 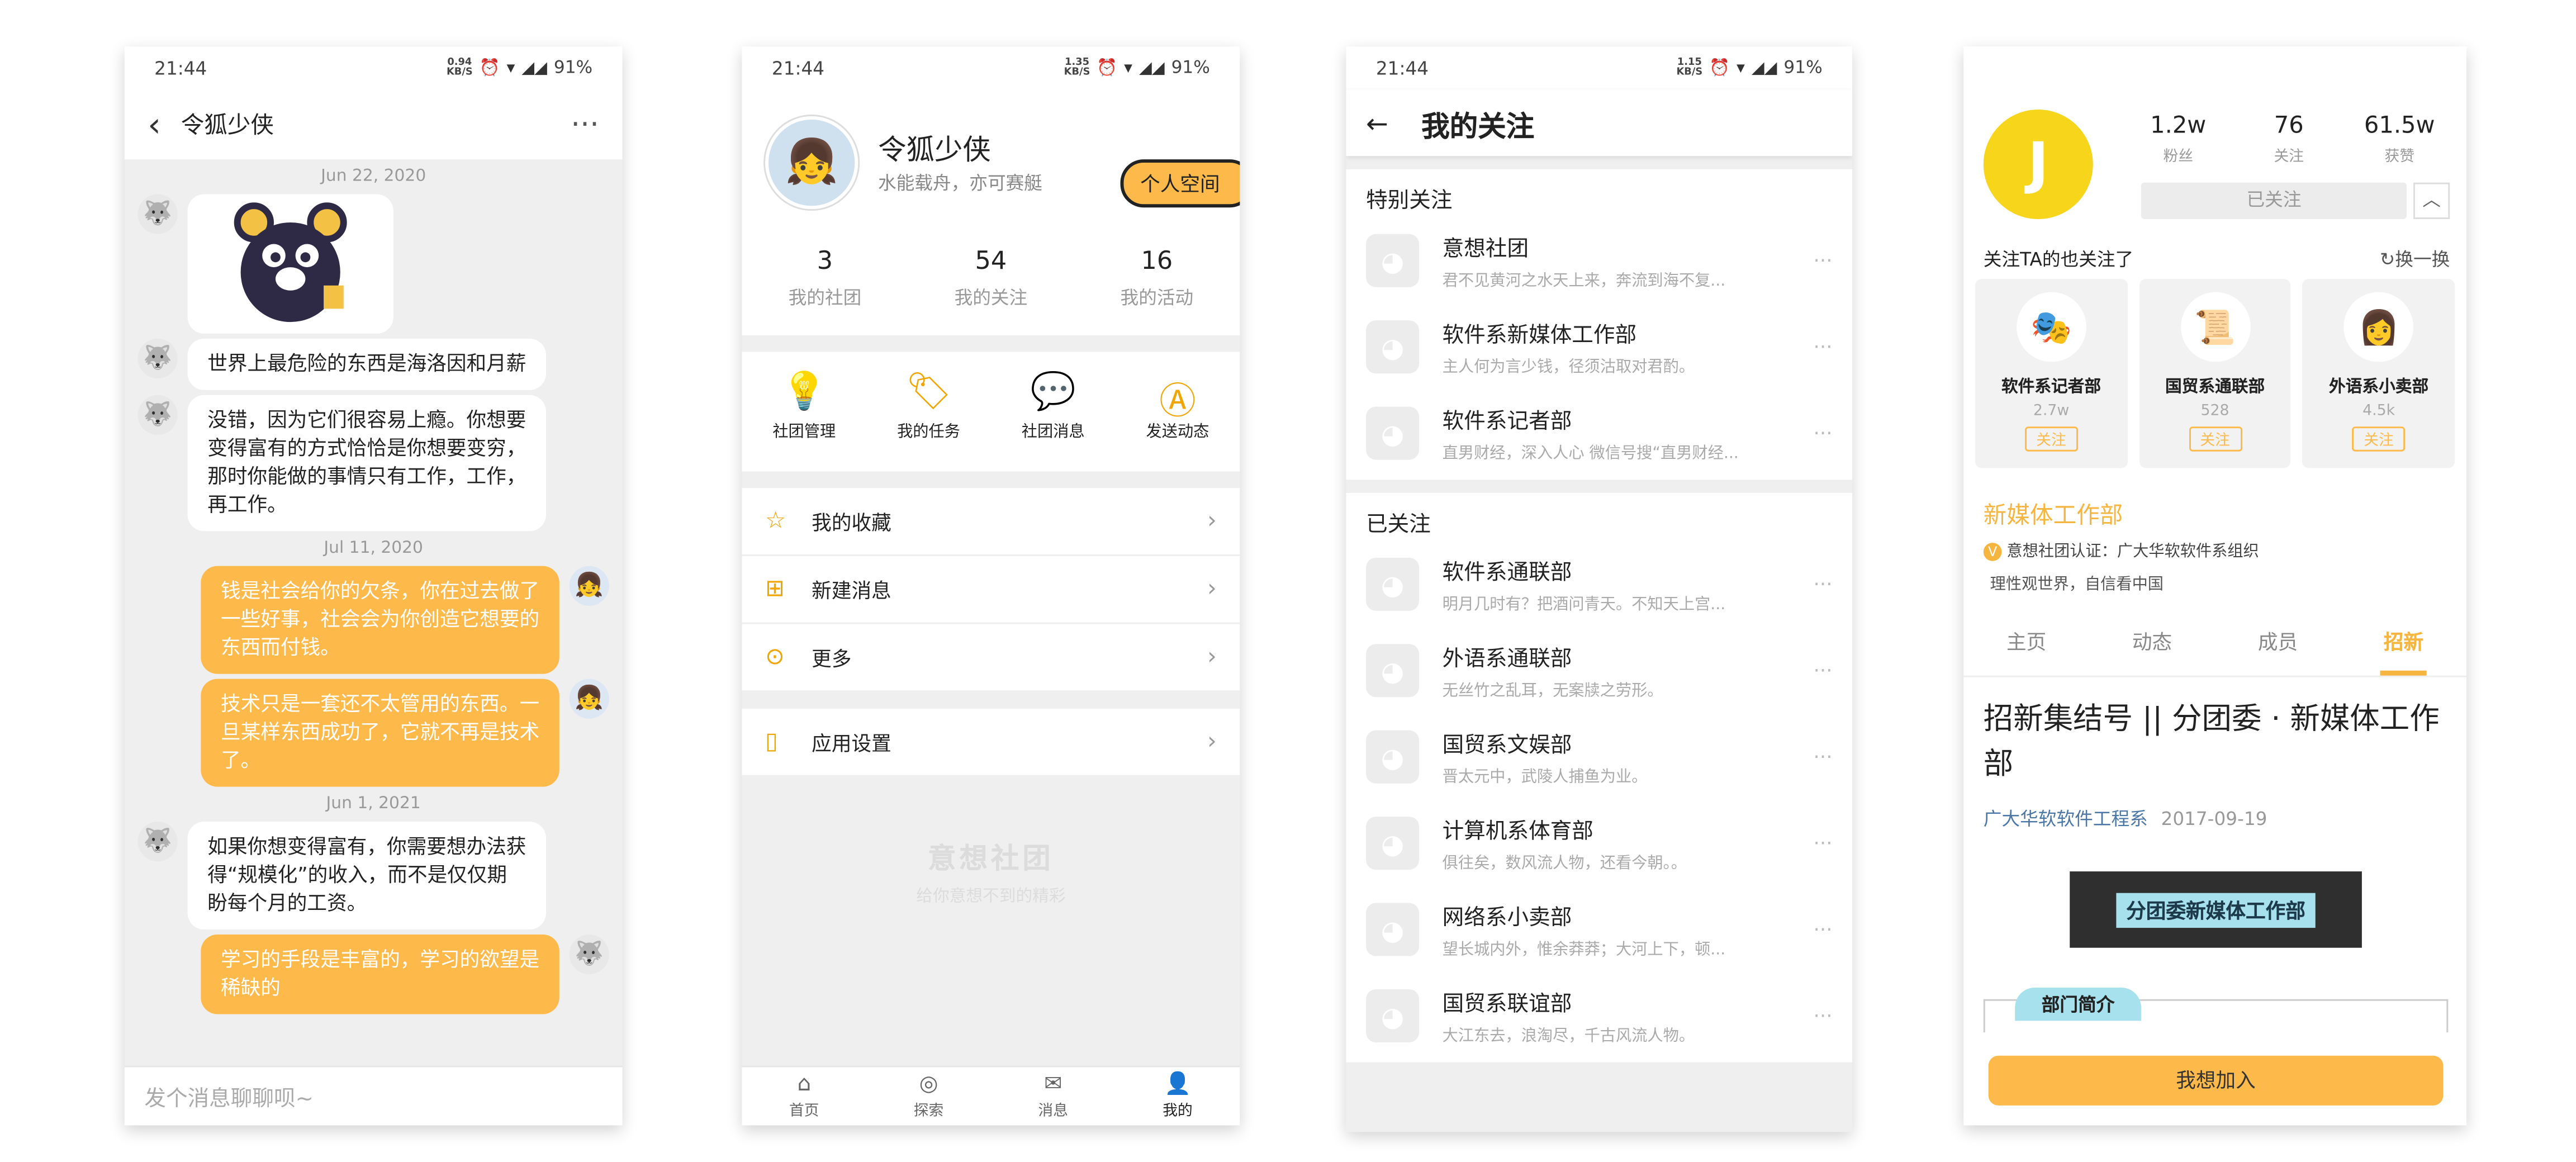 I want to click on user-icon: 👤, so click(x=1178, y=1084).